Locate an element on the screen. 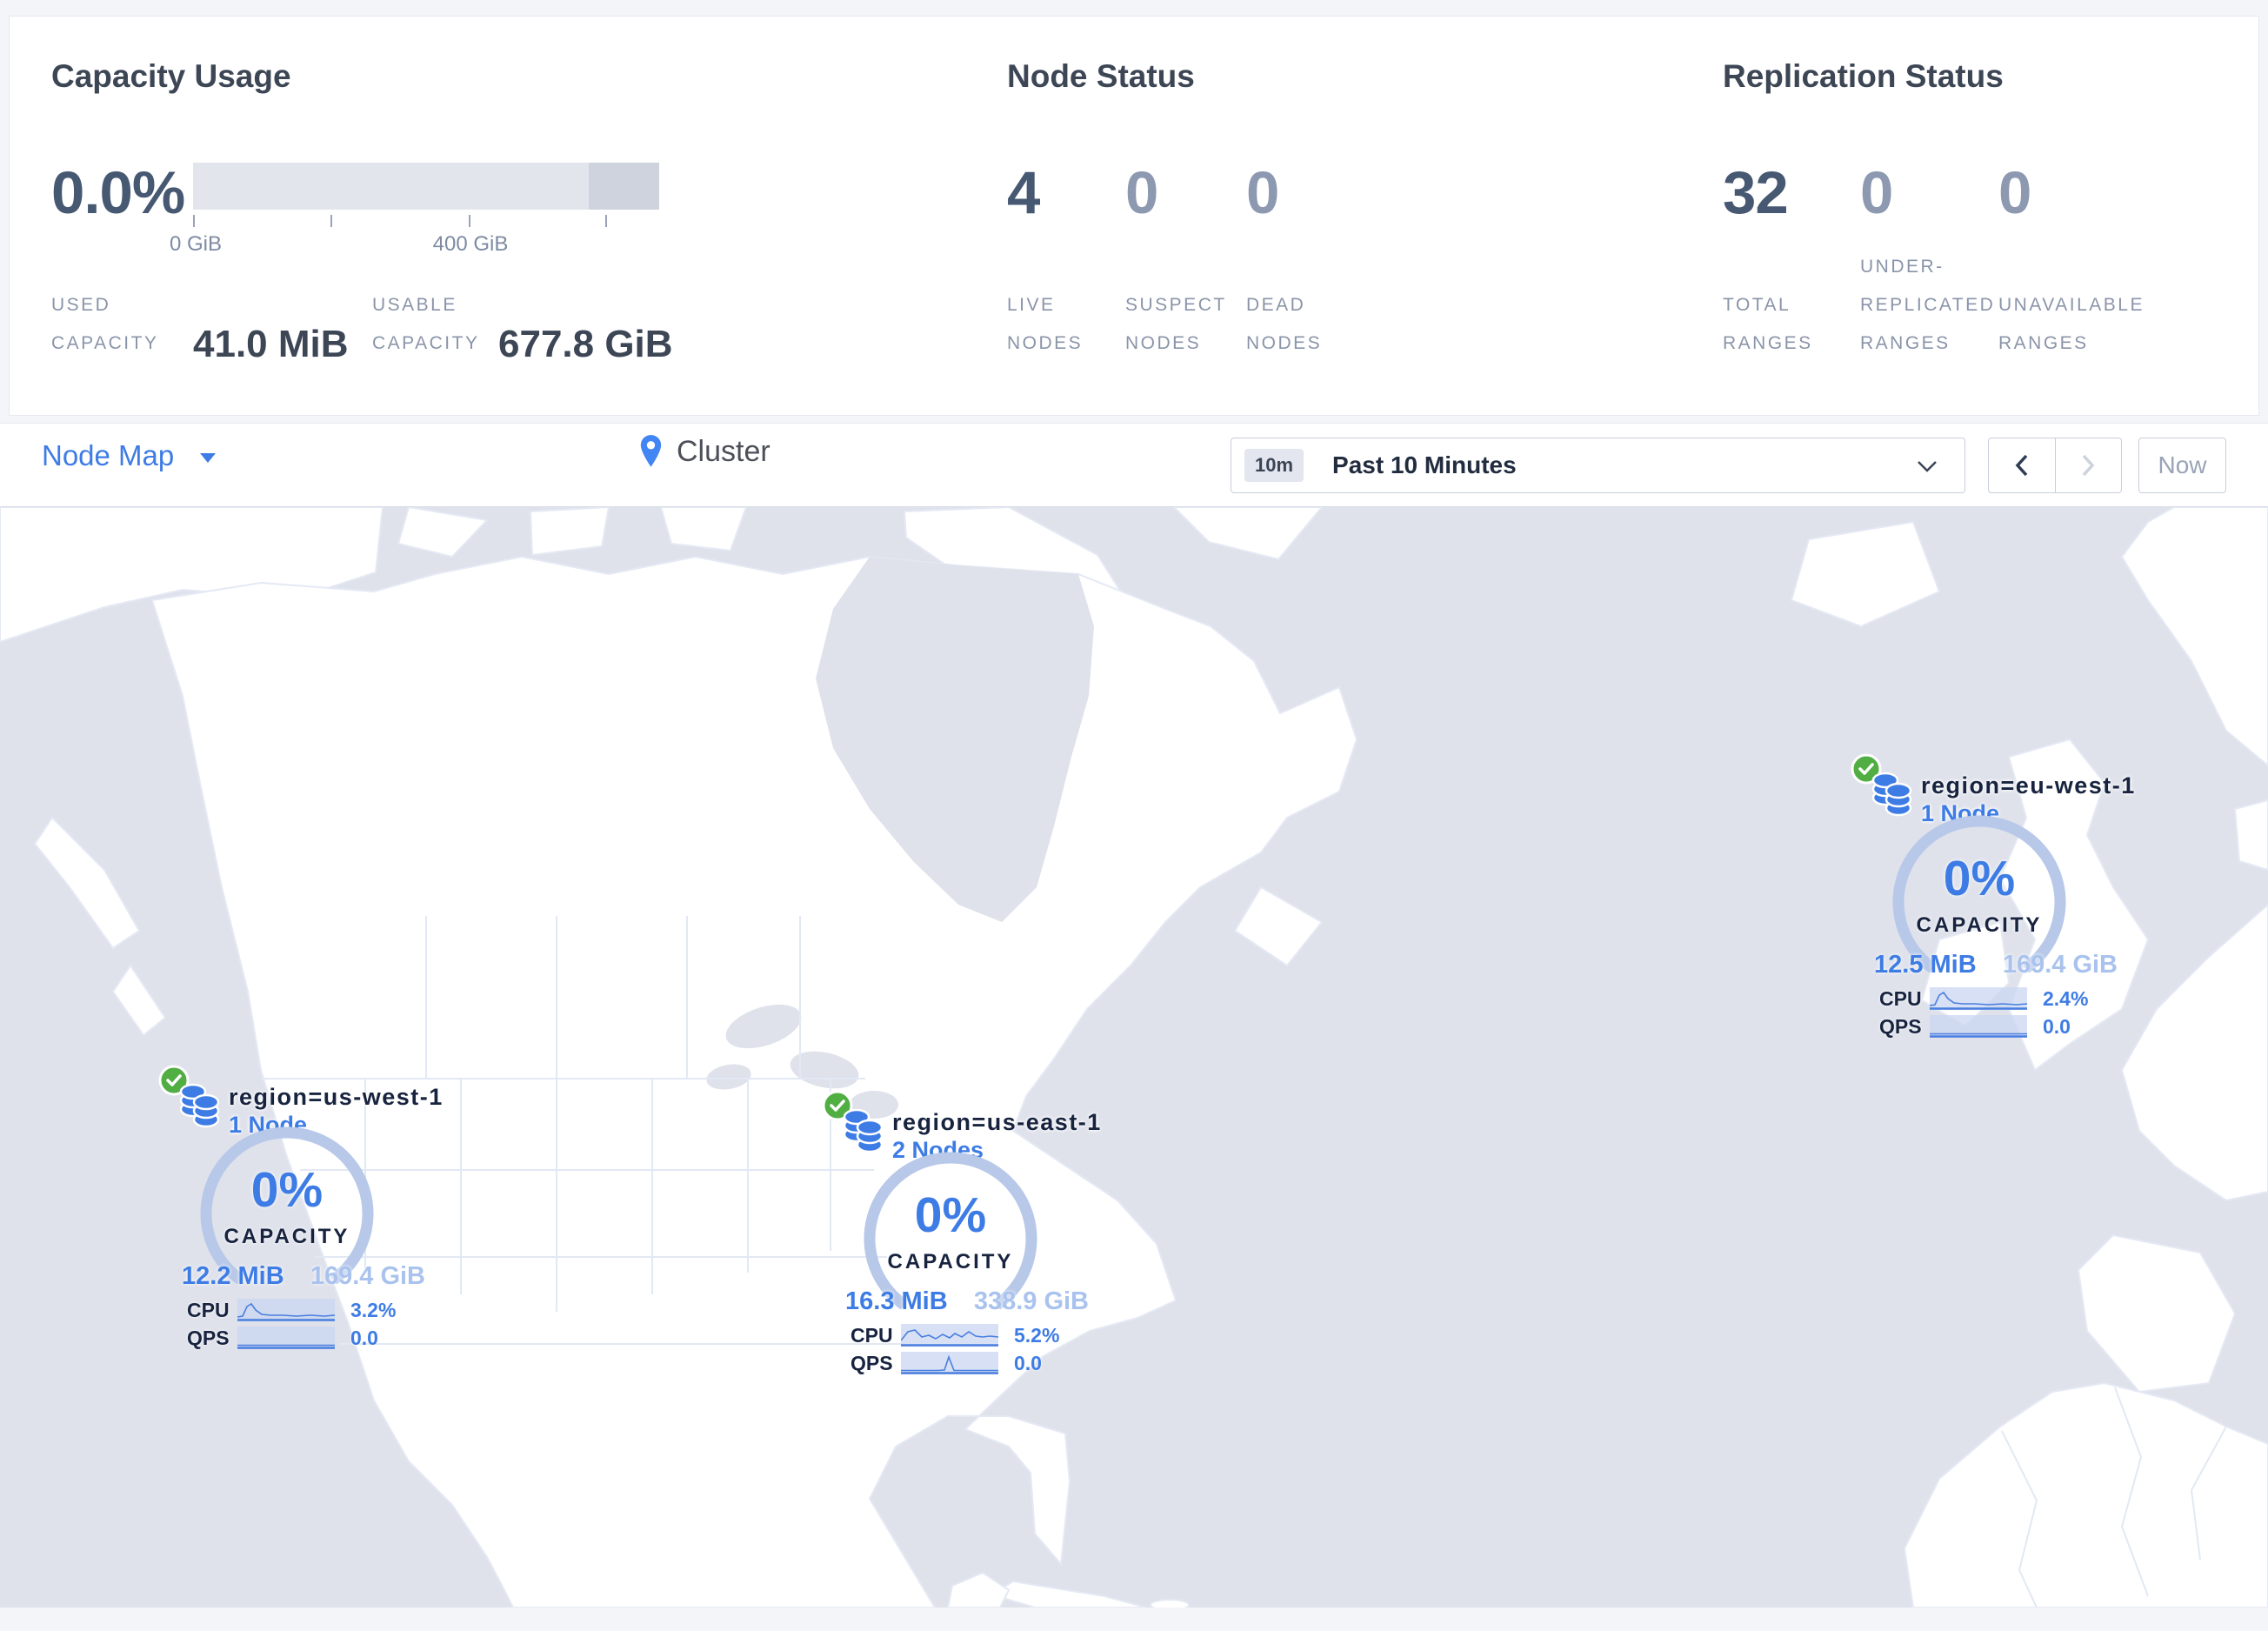 This screenshot has height=1631, width=2268. suspect-nodes-value: 0 is located at coordinates (1141, 192).